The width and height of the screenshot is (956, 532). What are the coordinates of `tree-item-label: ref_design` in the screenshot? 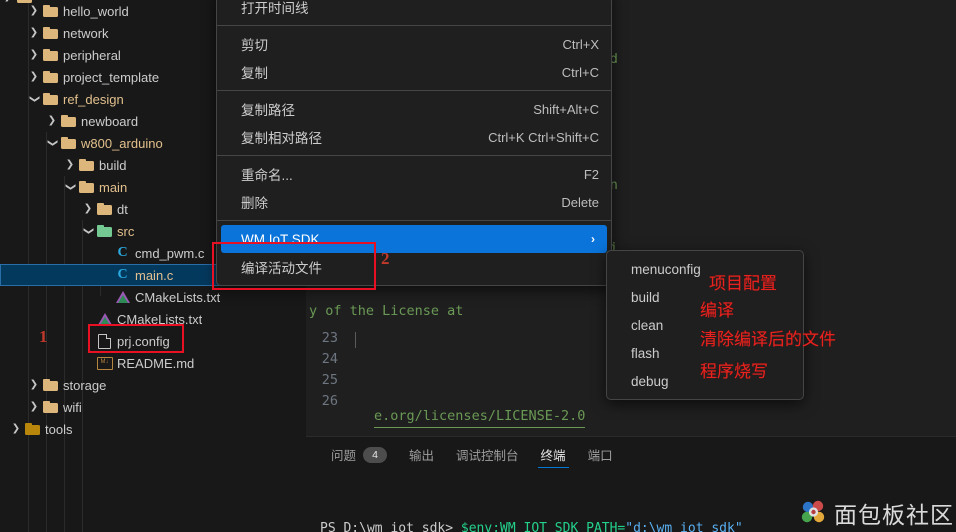 It's located at (93, 99).